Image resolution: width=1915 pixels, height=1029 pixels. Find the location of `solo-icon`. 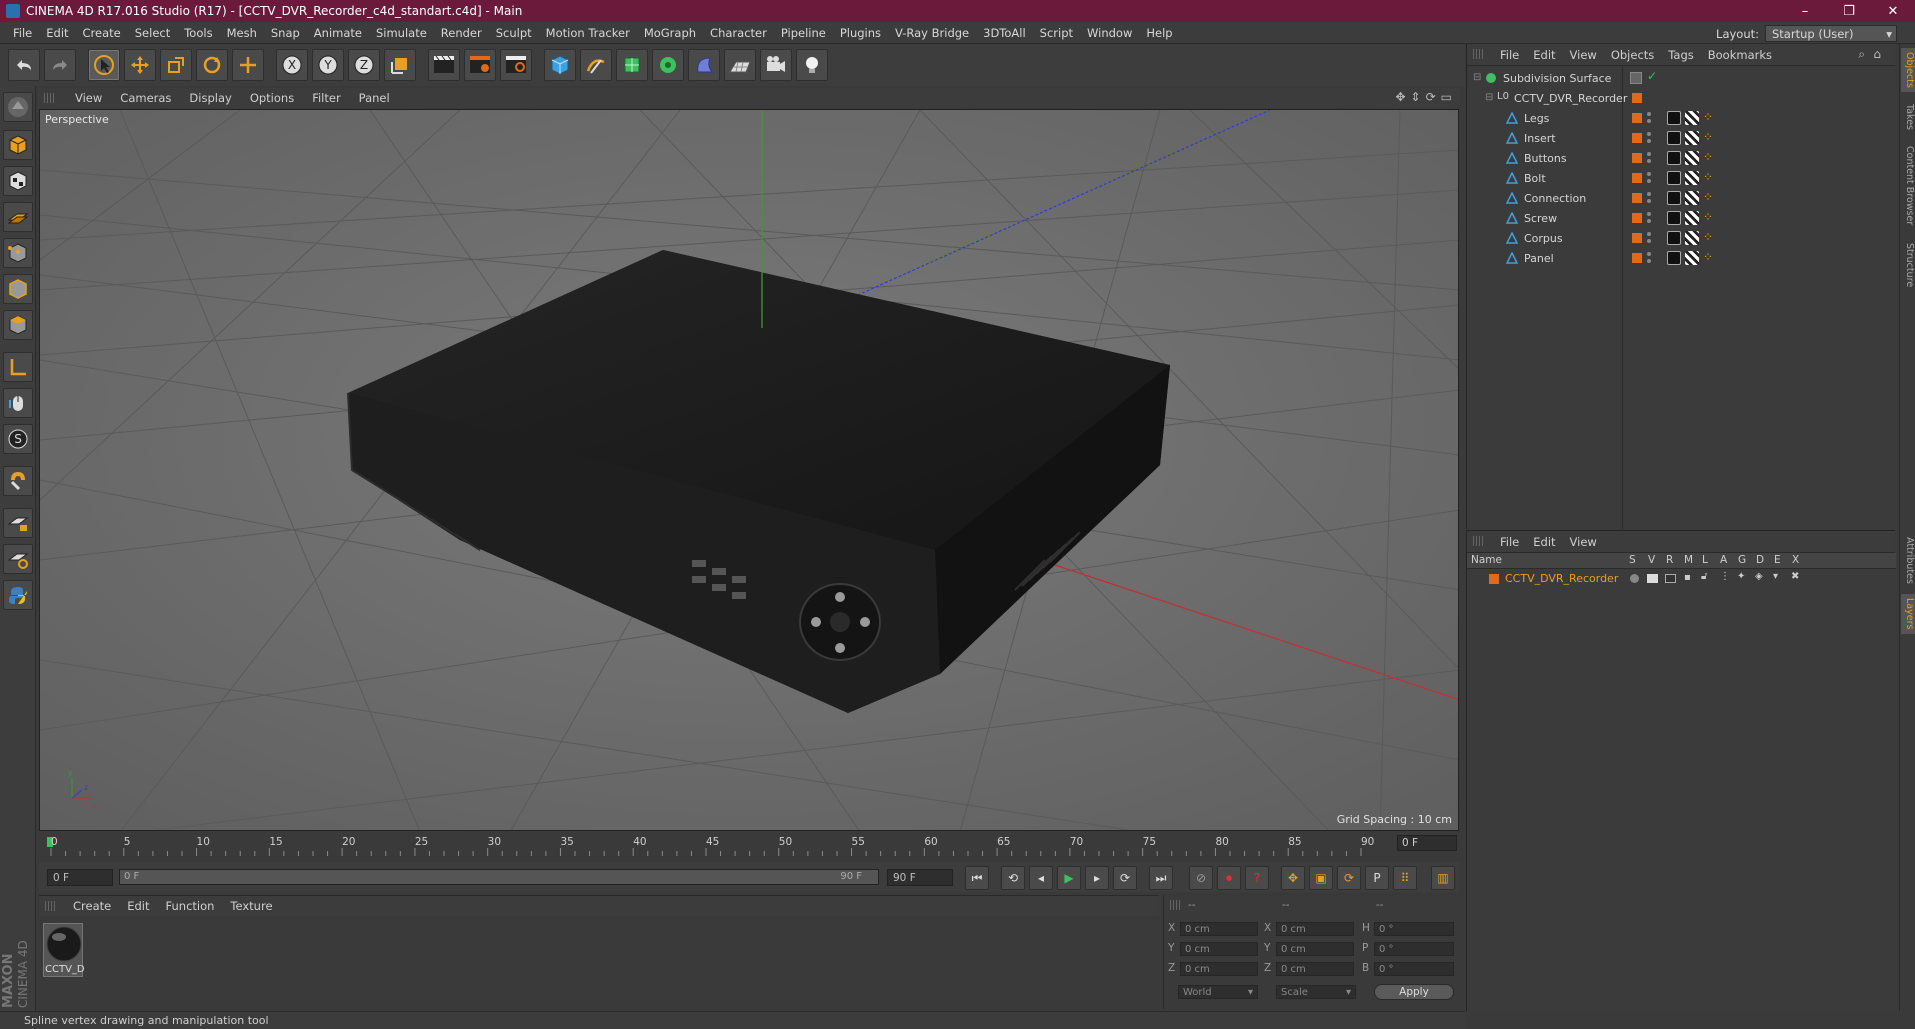

solo-icon is located at coordinates (1634, 578).